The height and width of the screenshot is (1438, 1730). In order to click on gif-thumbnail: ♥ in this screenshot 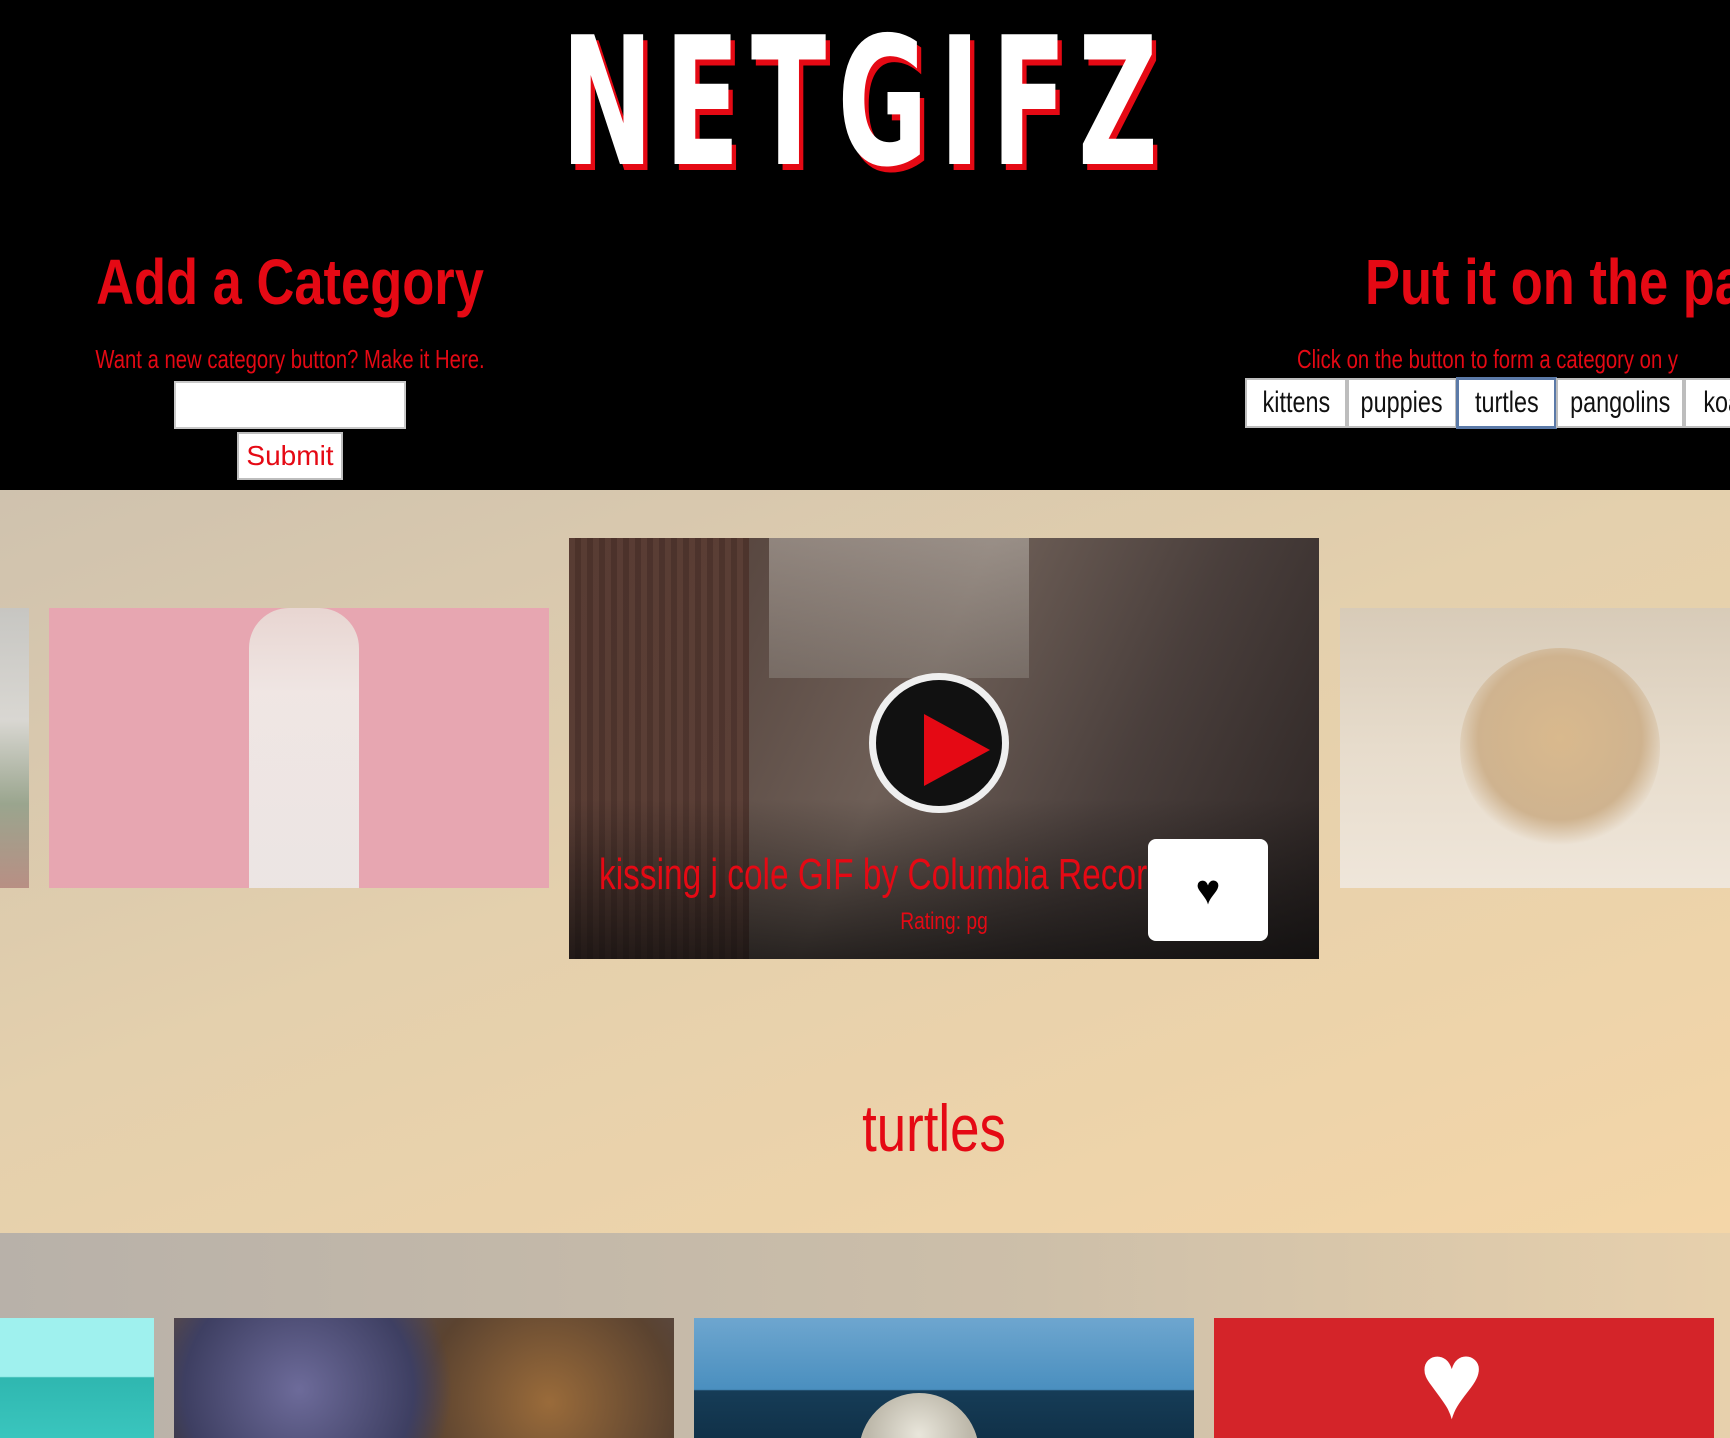, I will do `click(1464, 1378)`.